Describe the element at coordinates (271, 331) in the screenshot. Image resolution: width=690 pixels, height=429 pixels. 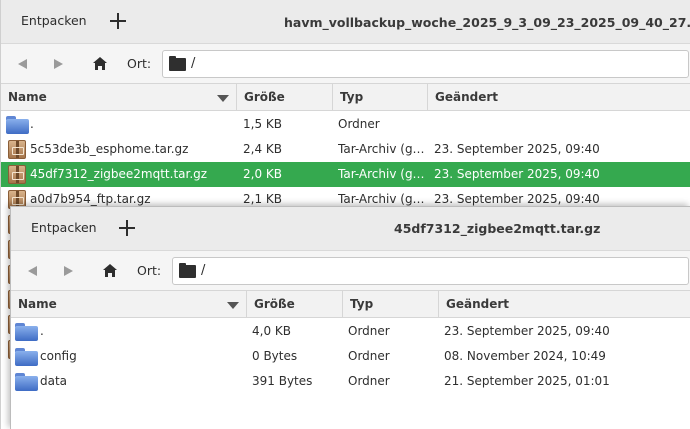
I see `file-size: 4,0 KB` at that location.